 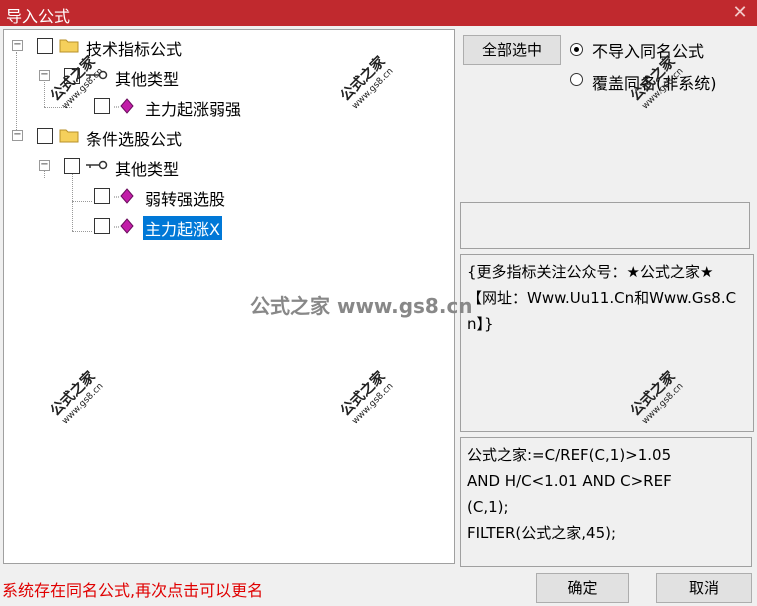 I want to click on status-message: 系统存在同名公式,再次点击可以更名, so click(x=133, y=590).